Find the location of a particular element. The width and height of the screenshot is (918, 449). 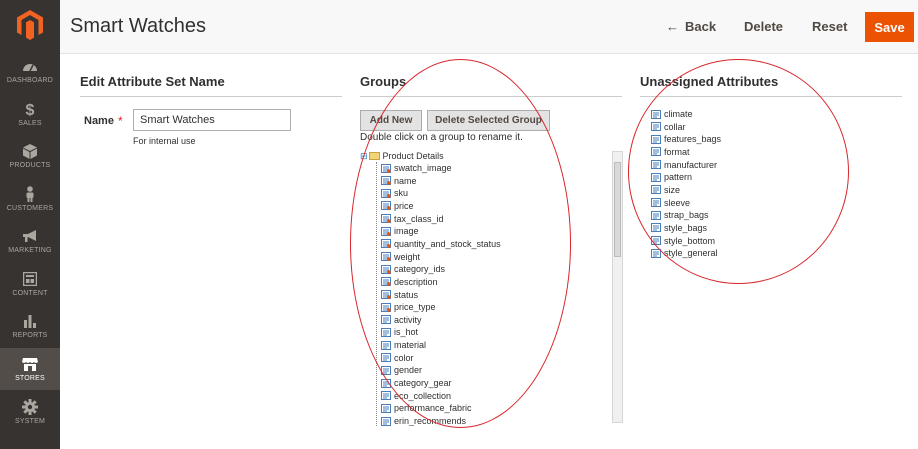

required-asterisk: * is located at coordinates (120, 121).